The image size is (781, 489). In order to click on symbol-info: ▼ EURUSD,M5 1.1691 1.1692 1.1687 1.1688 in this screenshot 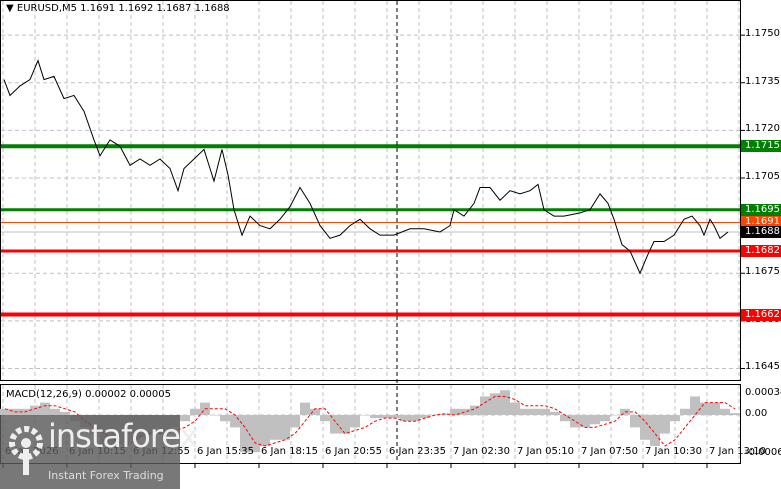, I will do `click(118, 8)`.